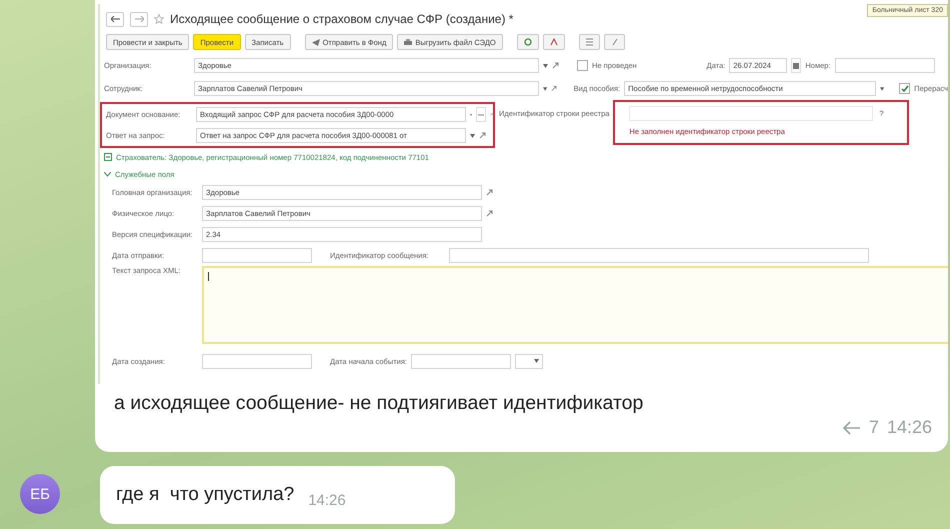 Image resolution: width=950 pixels, height=529 pixels. I want to click on back-button, so click(115, 19).